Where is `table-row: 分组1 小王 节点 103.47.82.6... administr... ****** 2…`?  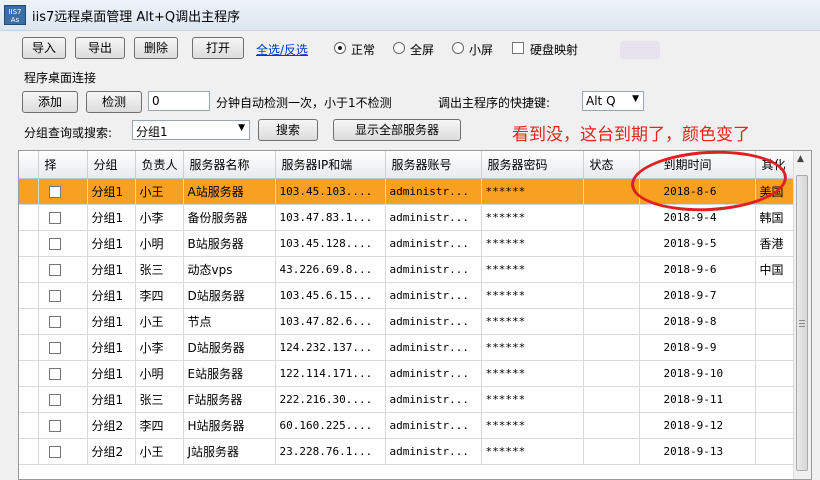
table-row: 分组1 小王 节点 103.47.82.6... administr... ****** 2… is located at coordinates (412, 321).